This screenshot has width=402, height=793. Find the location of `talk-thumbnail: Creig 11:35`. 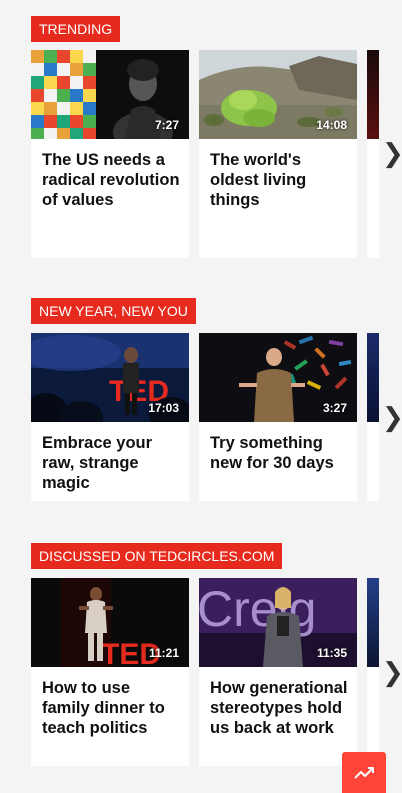

talk-thumbnail: Creig 11:35 is located at coordinates (278, 622).